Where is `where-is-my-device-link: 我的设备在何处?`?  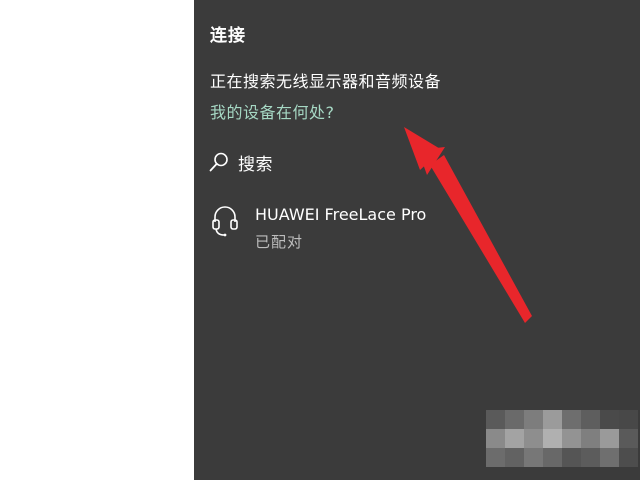
where-is-my-device-link: 我的设备在何处? is located at coordinates (272, 111).